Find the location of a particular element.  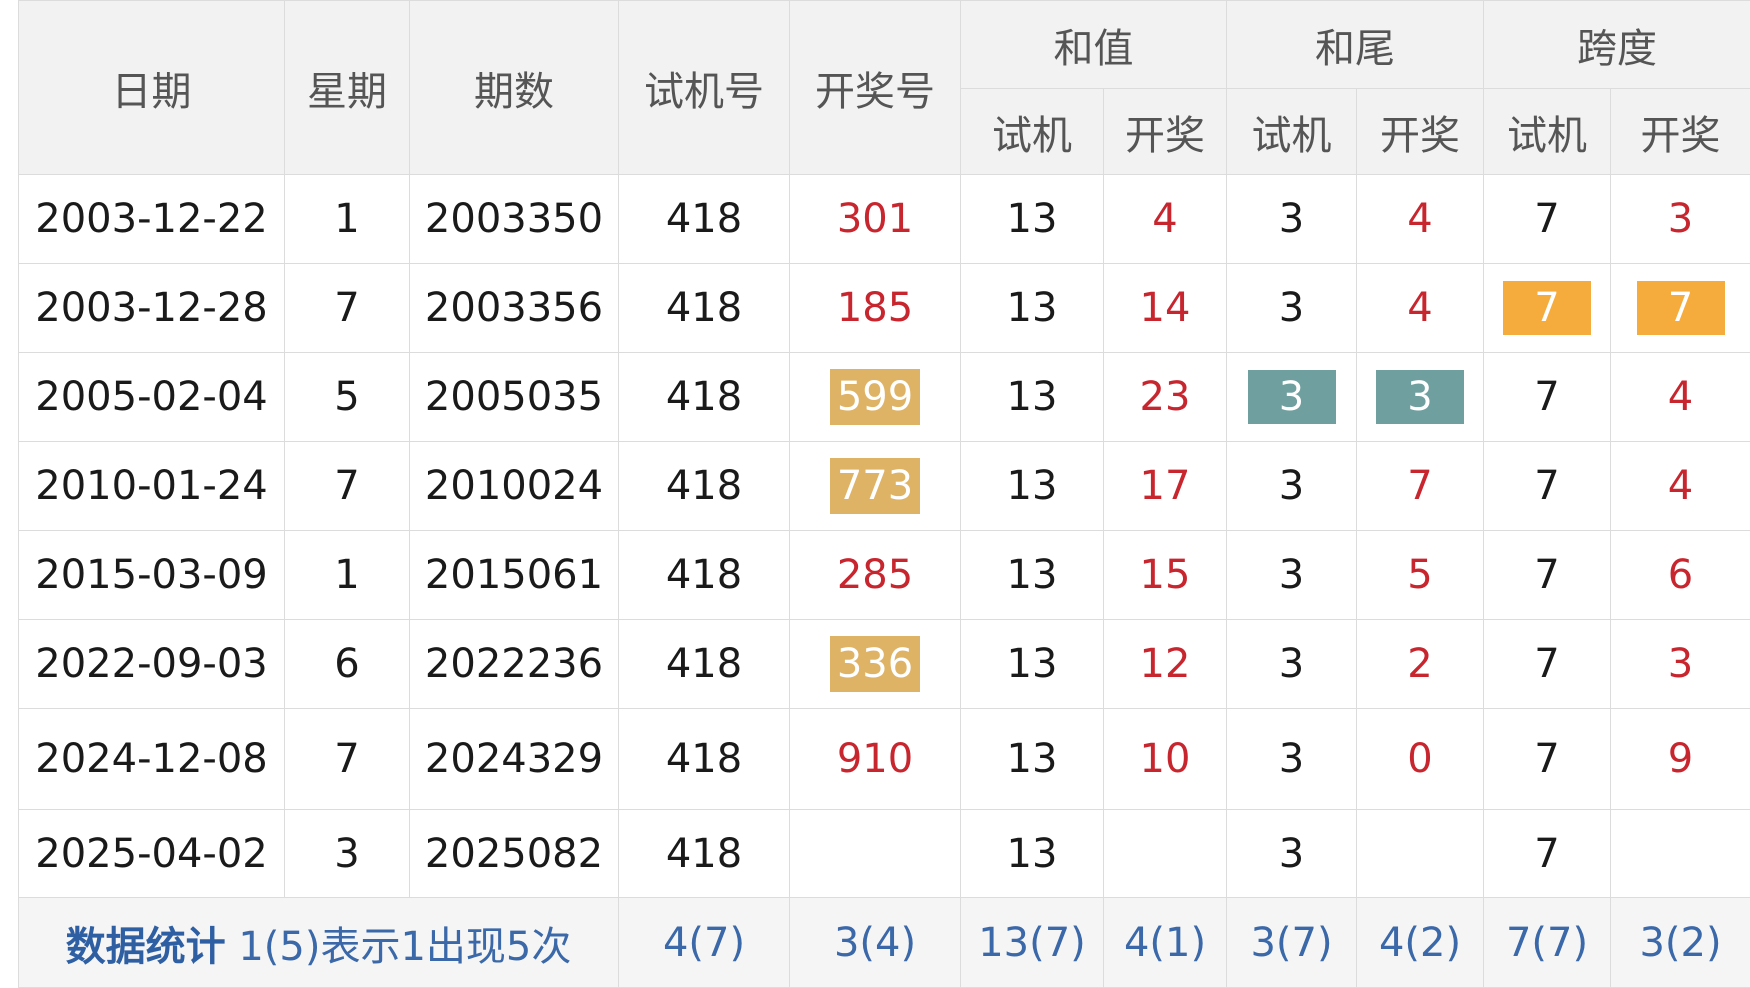

stats-span-draw: 3(2) is located at coordinates (1680, 942).